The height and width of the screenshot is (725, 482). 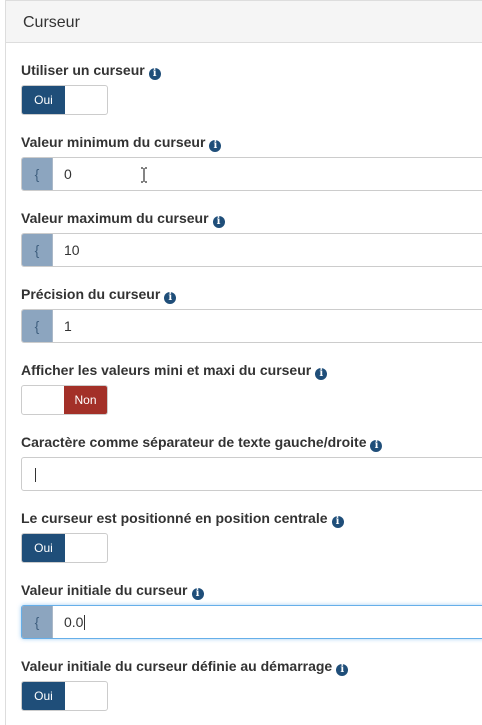 What do you see at coordinates (251, 142) in the screenshot?
I see `field-label: Valeur minimum du curseur i` at bounding box center [251, 142].